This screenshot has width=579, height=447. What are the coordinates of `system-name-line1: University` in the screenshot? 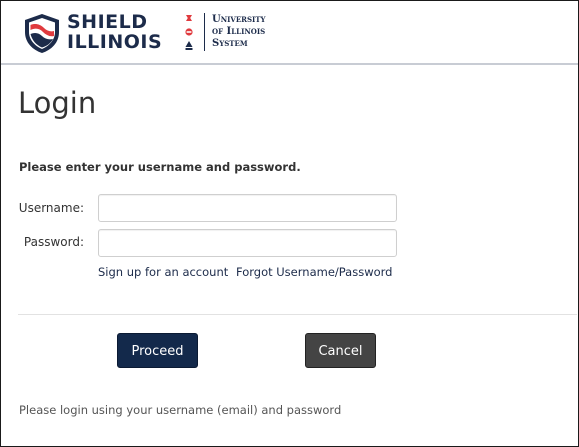 It's located at (239, 19).